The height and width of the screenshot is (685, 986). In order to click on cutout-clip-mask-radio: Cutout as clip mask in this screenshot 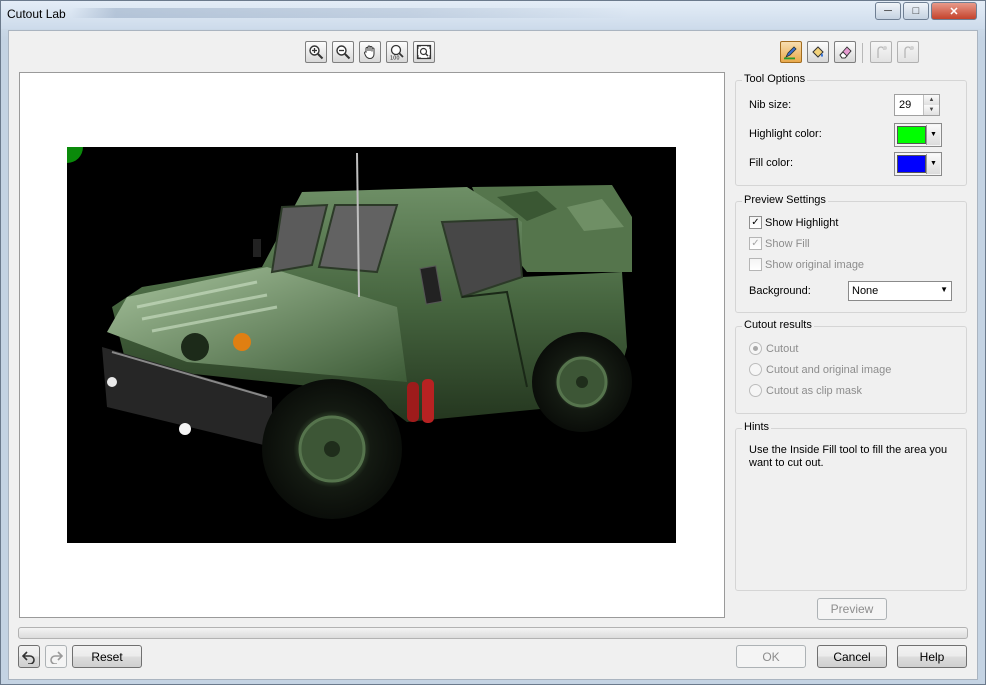, I will do `click(805, 390)`.